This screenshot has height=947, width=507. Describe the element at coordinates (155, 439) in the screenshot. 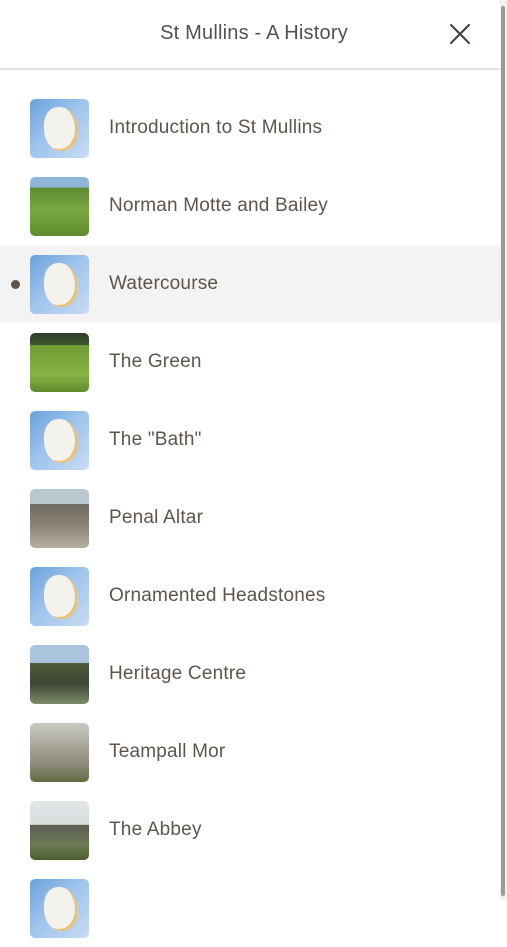

I see `item-label: The "Bath"` at that location.